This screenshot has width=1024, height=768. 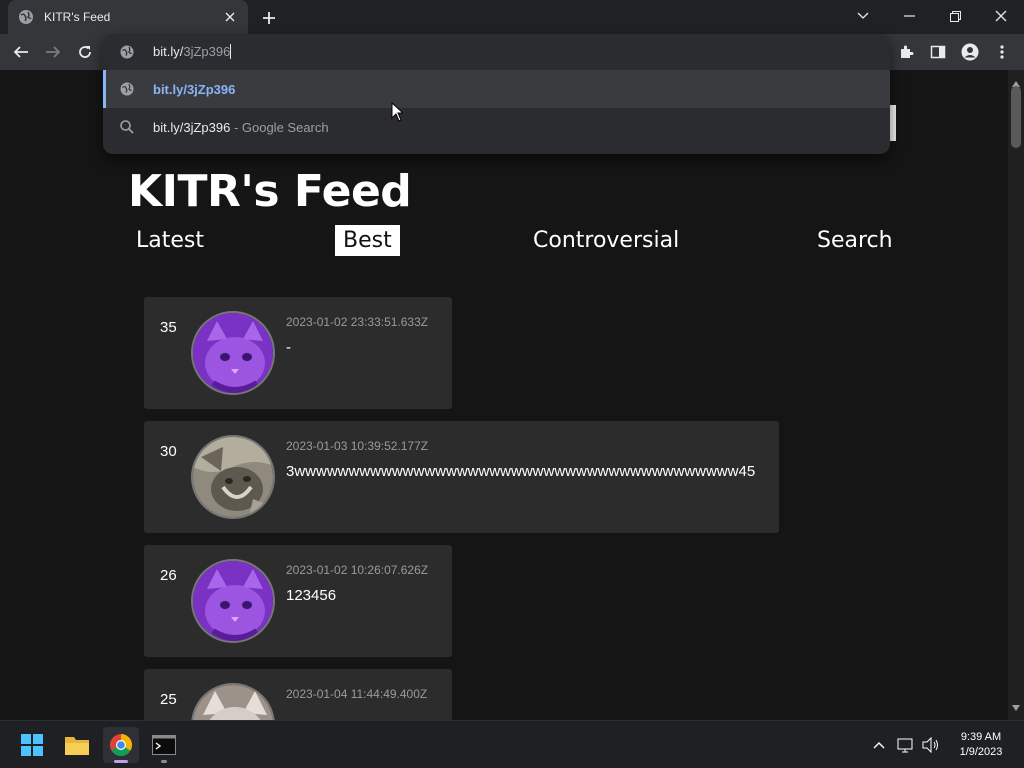 What do you see at coordinates (298, 353) in the screenshot?
I see `post-card: 35 2023-01-02 23:33:51.633Z -` at bounding box center [298, 353].